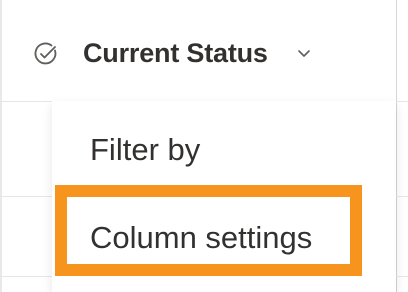 This screenshot has height=292, width=408. I want to click on column-header-title: Current Status, so click(175, 53).